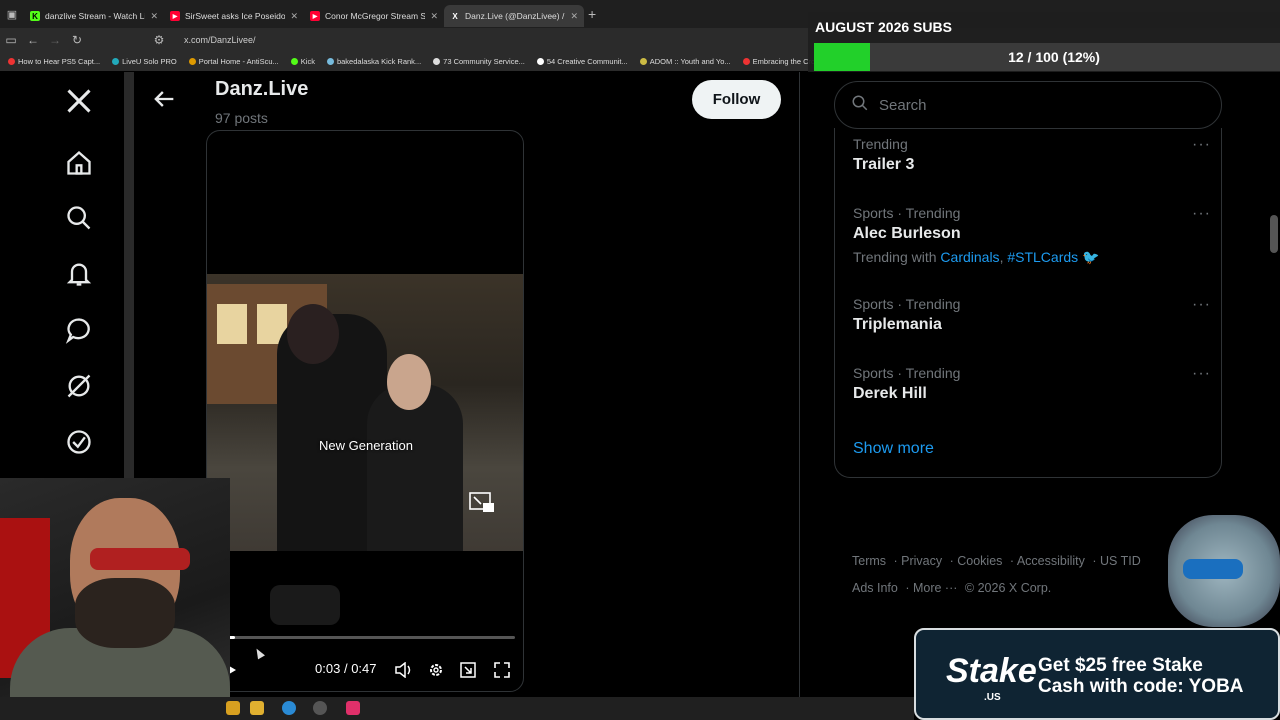  Describe the element at coordinates (1008, 588) in the screenshot. I see `footer-copyright: © 2026 X Corp.` at that location.